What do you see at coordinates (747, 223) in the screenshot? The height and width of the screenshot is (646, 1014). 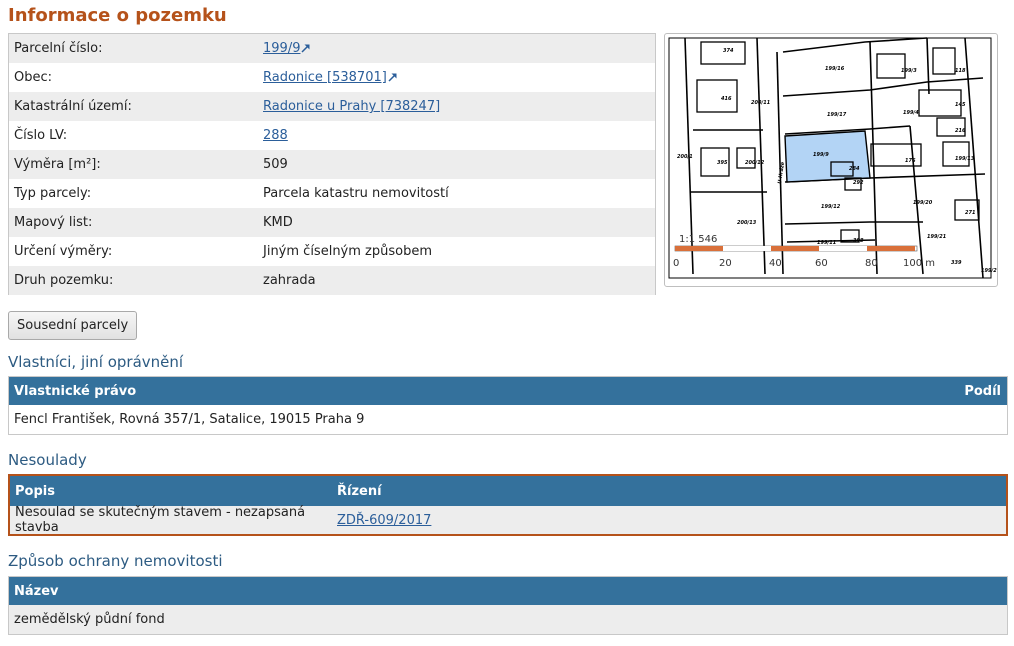 I see `parcel-number: 200/13` at bounding box center [747, 223].